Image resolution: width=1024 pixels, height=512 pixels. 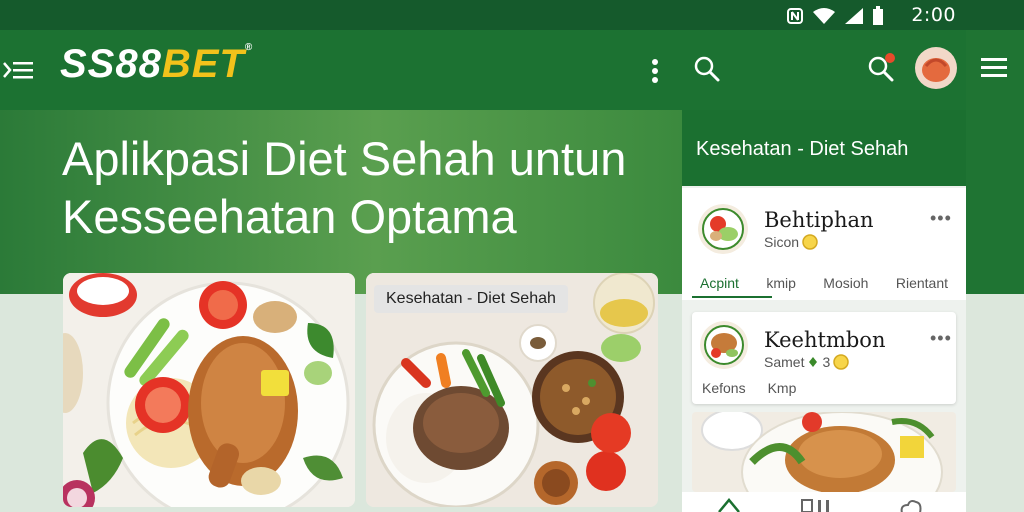 I want to click on hamburger-icon, so click(x=994, y=68).